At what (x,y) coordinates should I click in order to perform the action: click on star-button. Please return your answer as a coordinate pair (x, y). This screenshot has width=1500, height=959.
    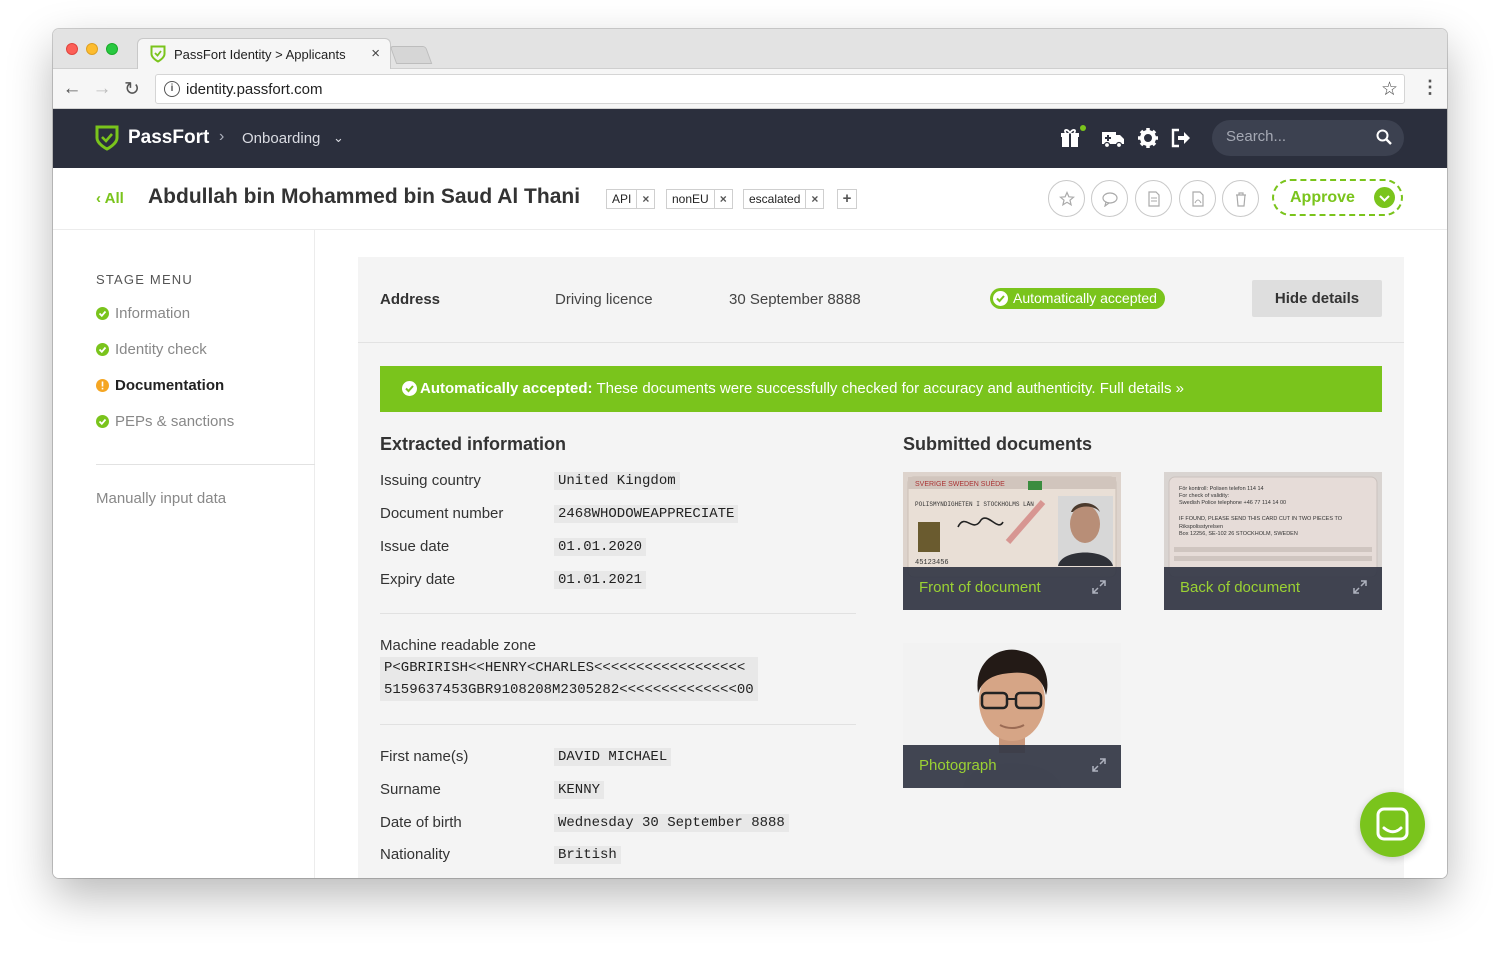
    Looking at the image, I should click on (1066, 198).